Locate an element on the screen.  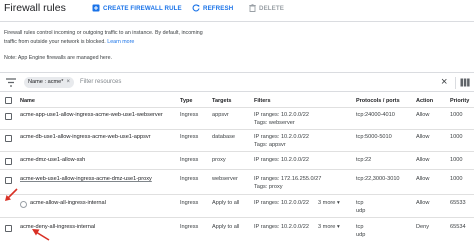
chip-close-icon: × is located at coordinates (68, 82).